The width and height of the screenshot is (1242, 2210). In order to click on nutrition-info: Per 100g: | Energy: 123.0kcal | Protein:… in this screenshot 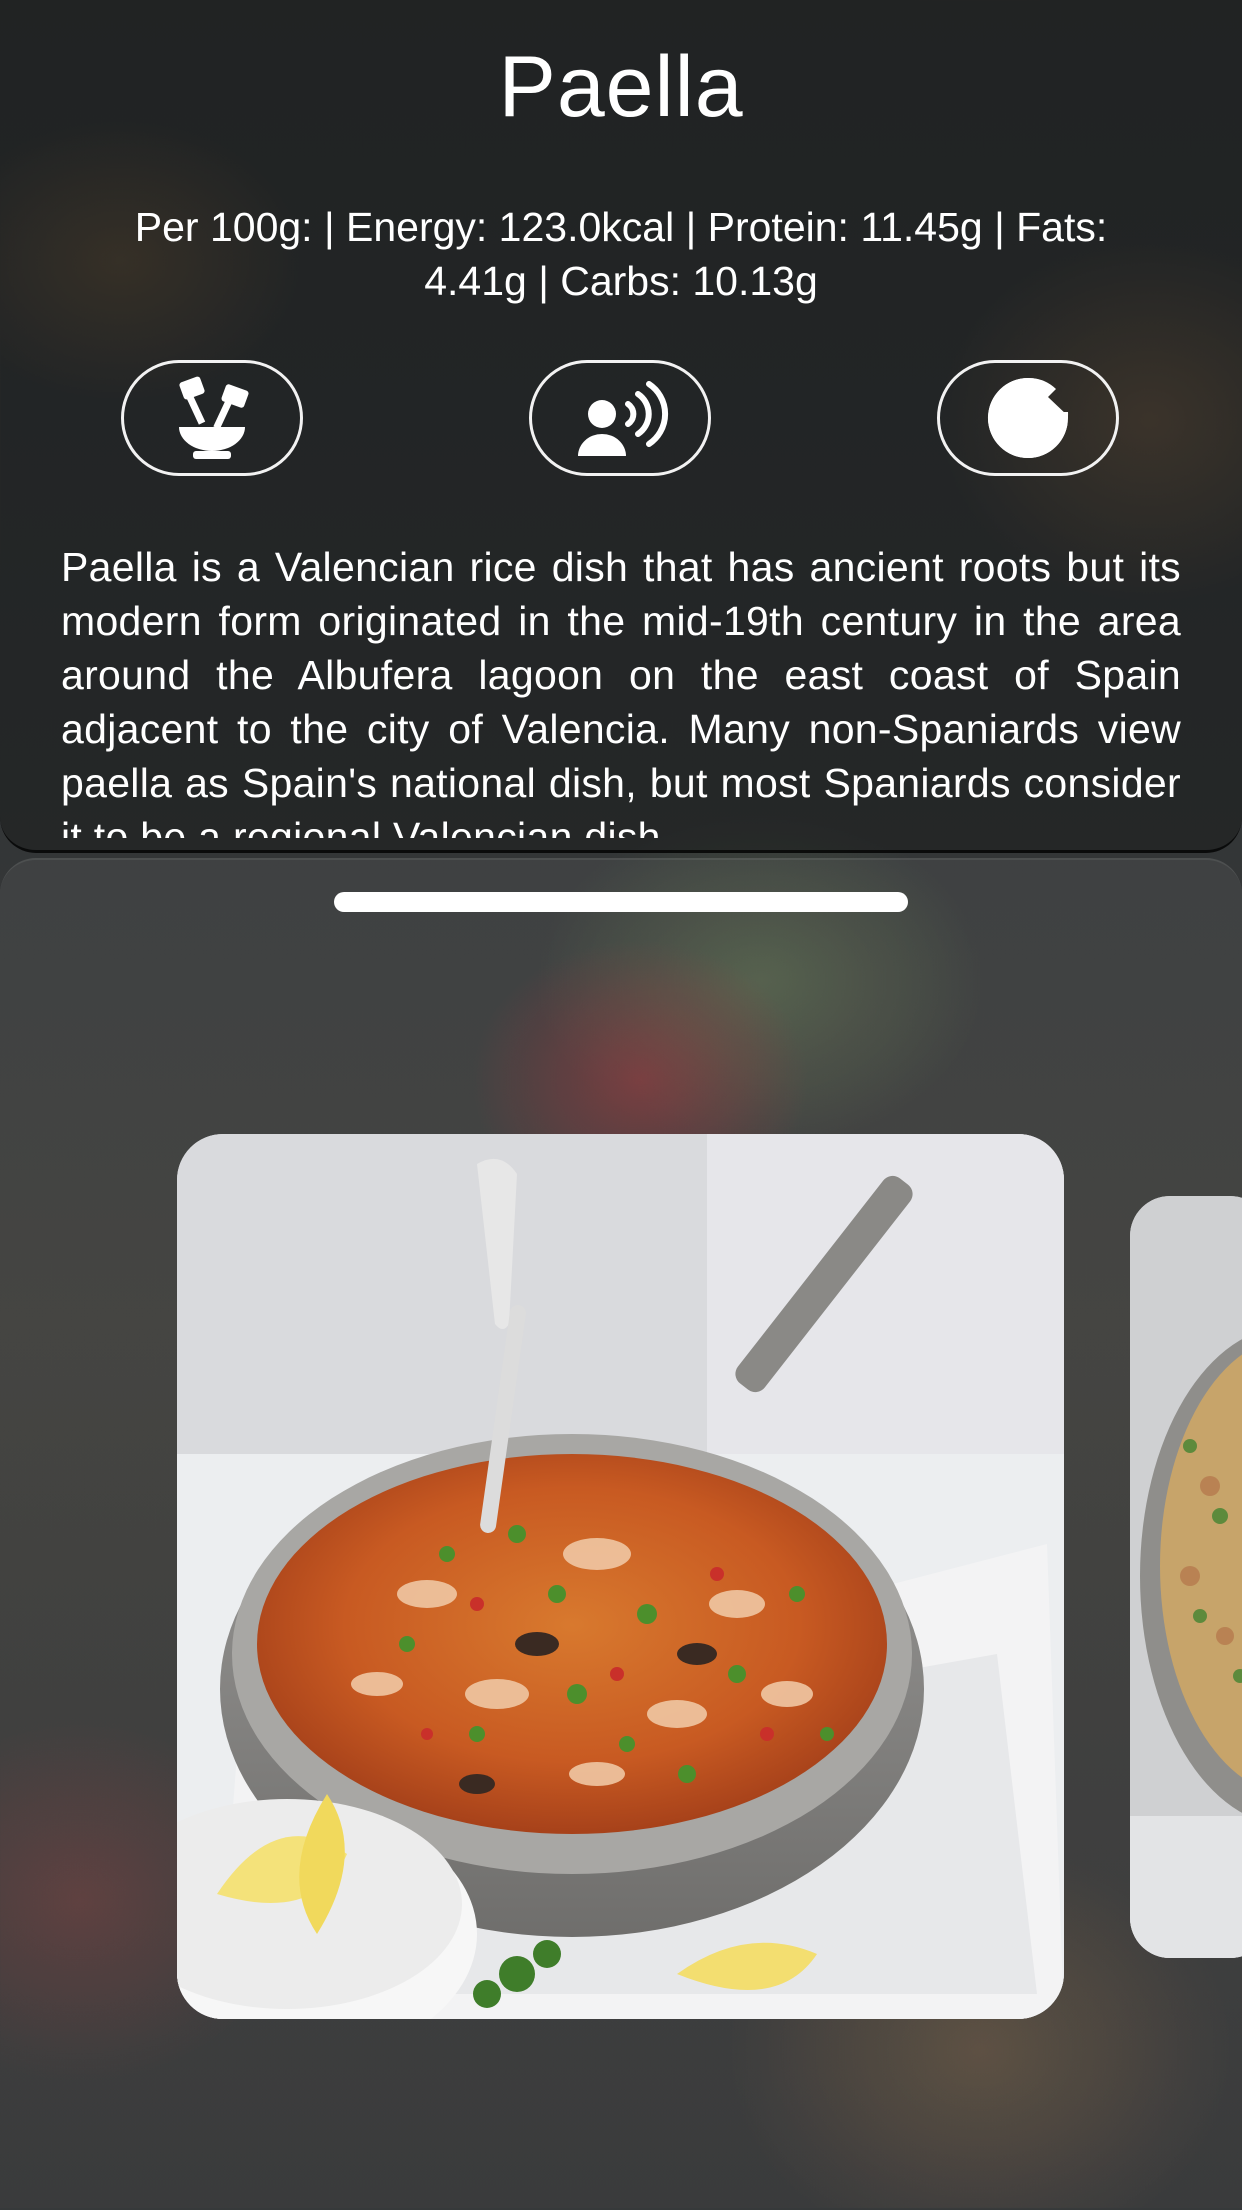, I will do `click(621, 254)`.